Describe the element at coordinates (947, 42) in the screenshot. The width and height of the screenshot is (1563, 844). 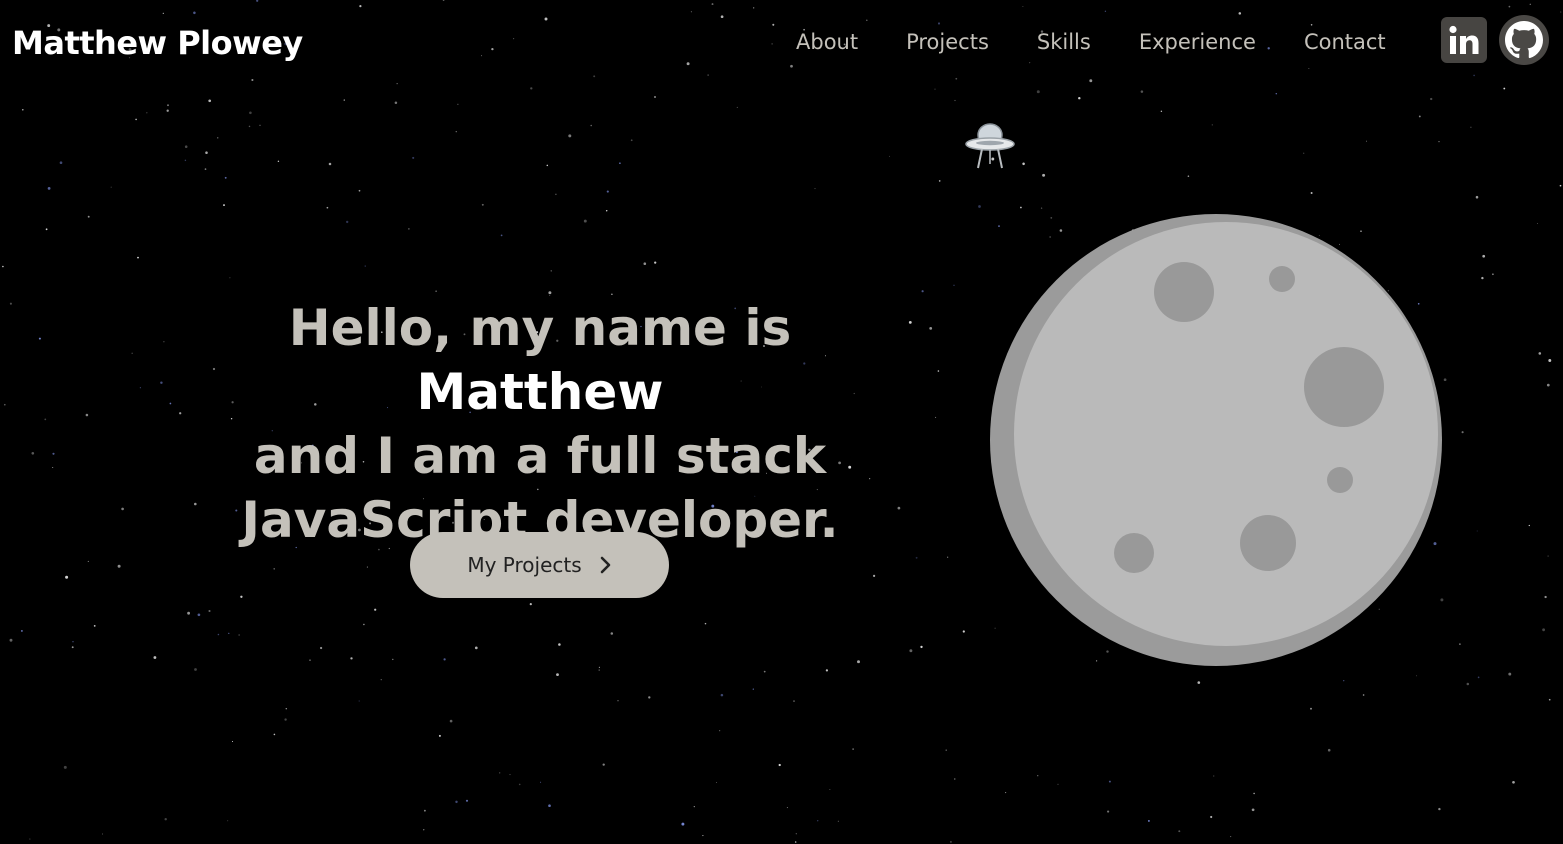
I see `nav-link-projects: Projects` at that location.